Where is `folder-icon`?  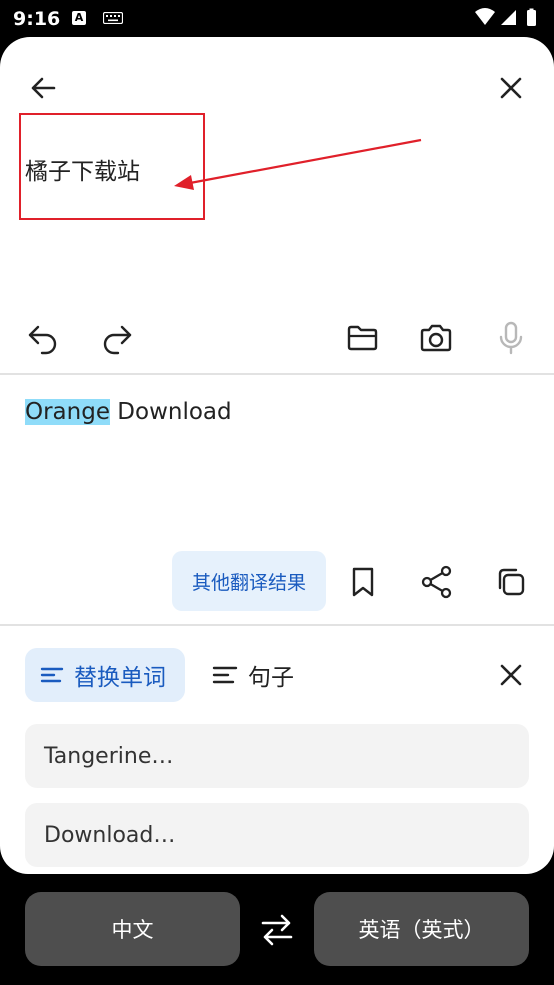
folder-icon is located at coordinates (362, 338).